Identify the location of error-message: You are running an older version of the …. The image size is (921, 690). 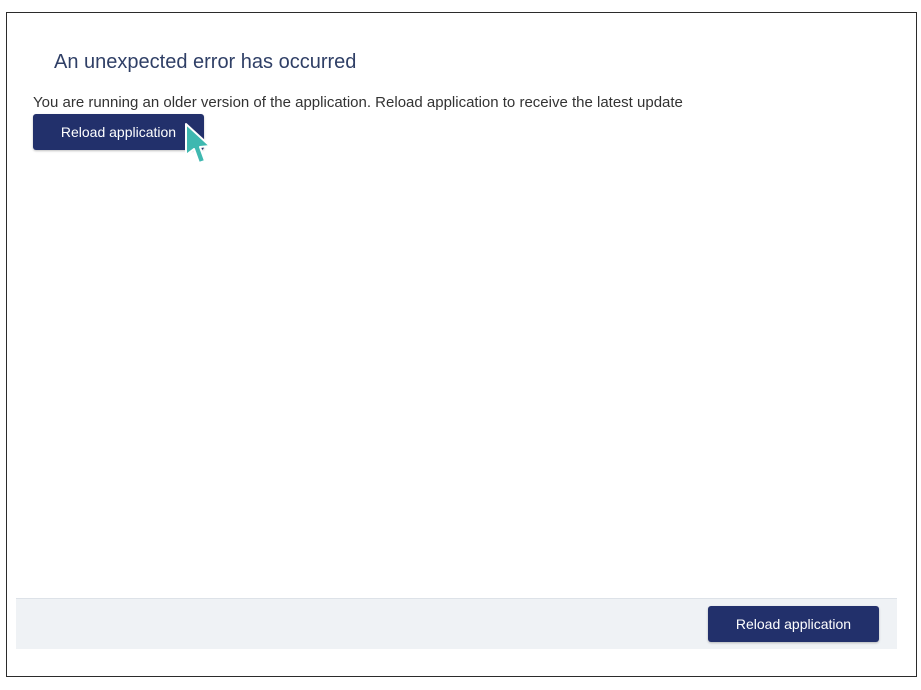
(358, 102).